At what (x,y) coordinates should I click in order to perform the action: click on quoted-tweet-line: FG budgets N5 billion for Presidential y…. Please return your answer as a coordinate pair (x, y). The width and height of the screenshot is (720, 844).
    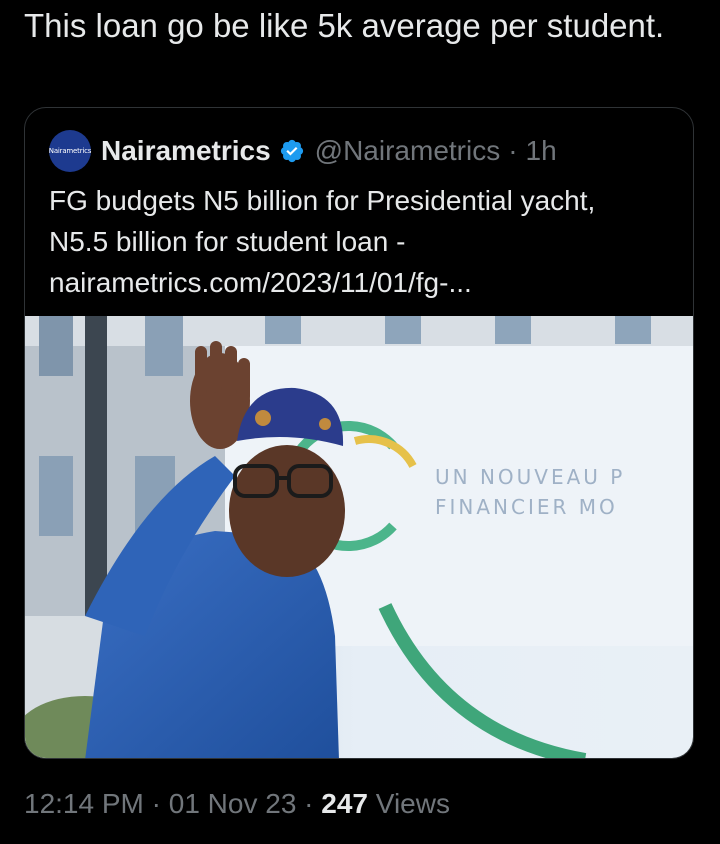
    Looking at the image, I should click on (322, 200).